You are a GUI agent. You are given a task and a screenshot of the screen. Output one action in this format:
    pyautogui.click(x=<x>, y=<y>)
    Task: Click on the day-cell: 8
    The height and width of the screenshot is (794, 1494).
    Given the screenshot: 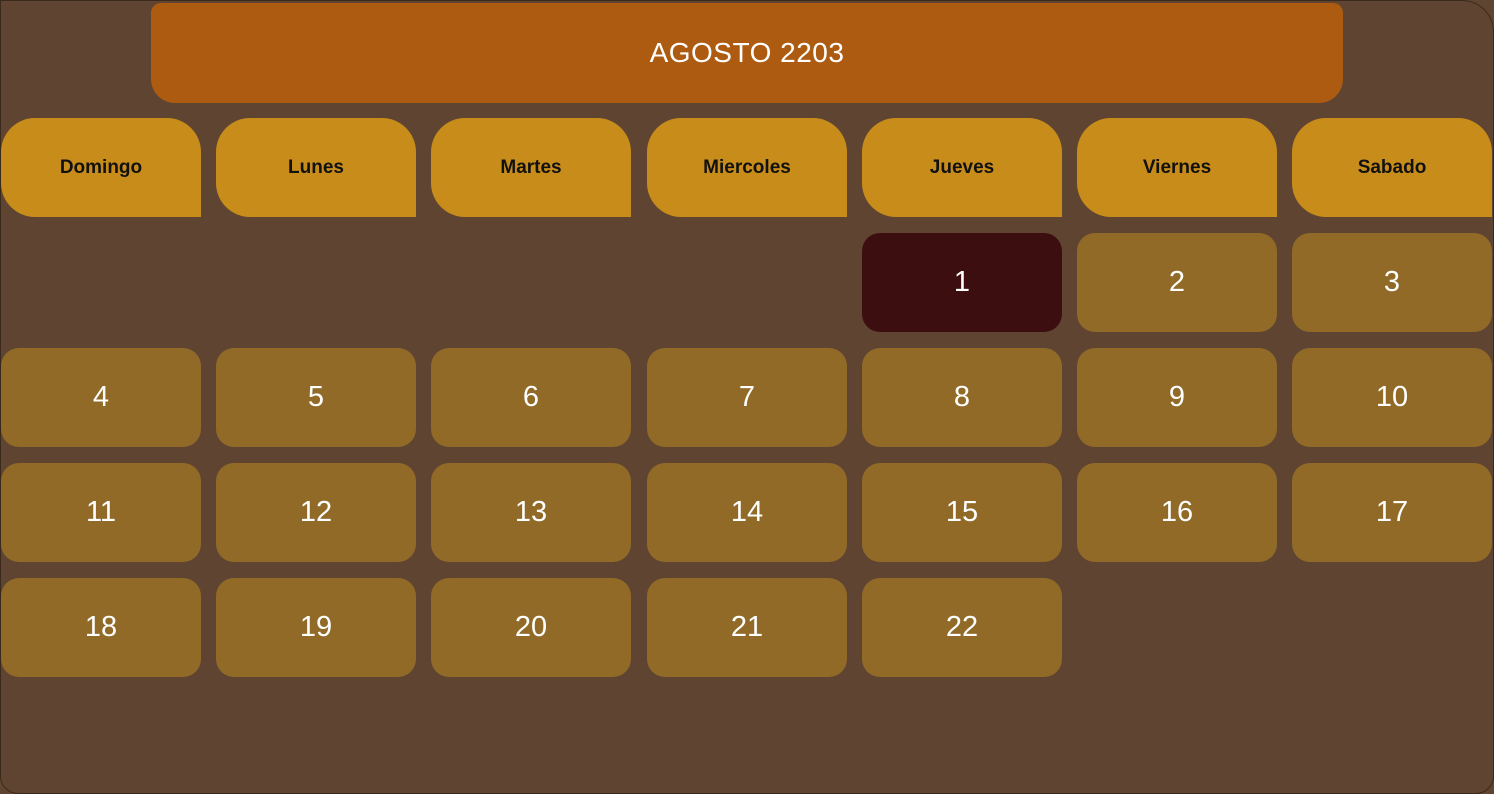 What is the action you would take?
    pyautogui.click(x=962, y=397)
    